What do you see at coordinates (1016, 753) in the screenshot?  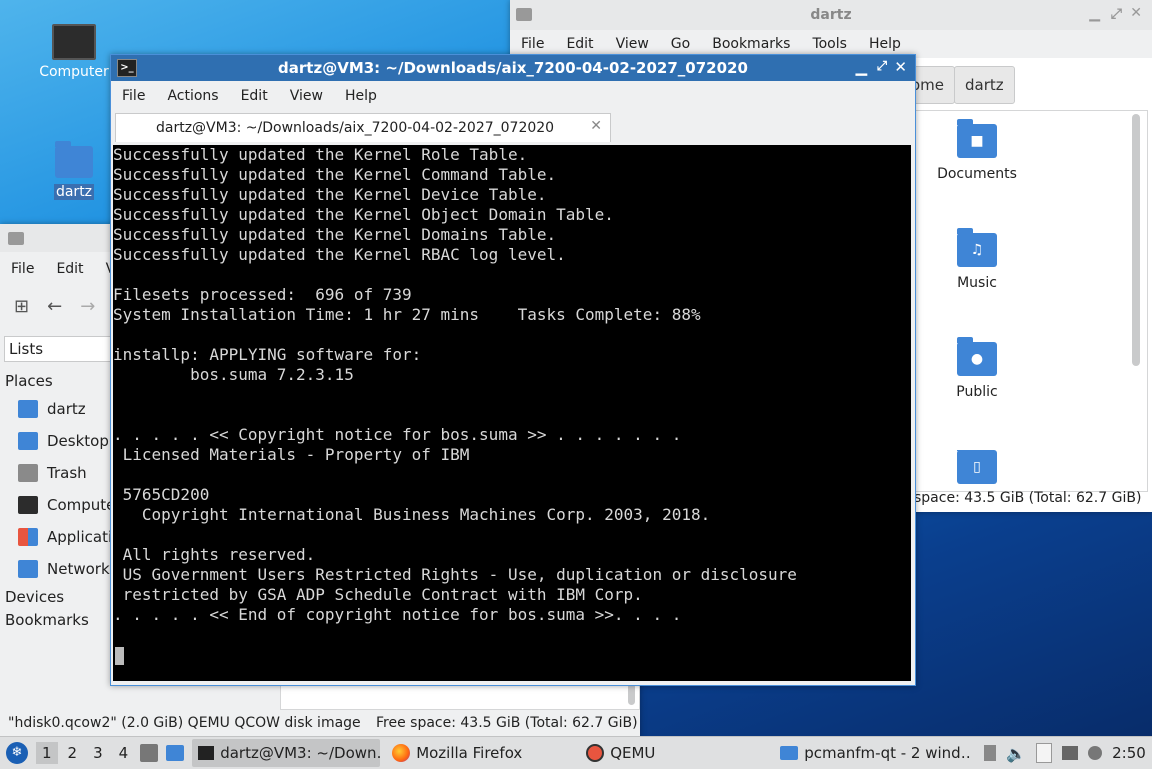 I see `volume-icon: 🔈` at bounding box center [1016, 753].